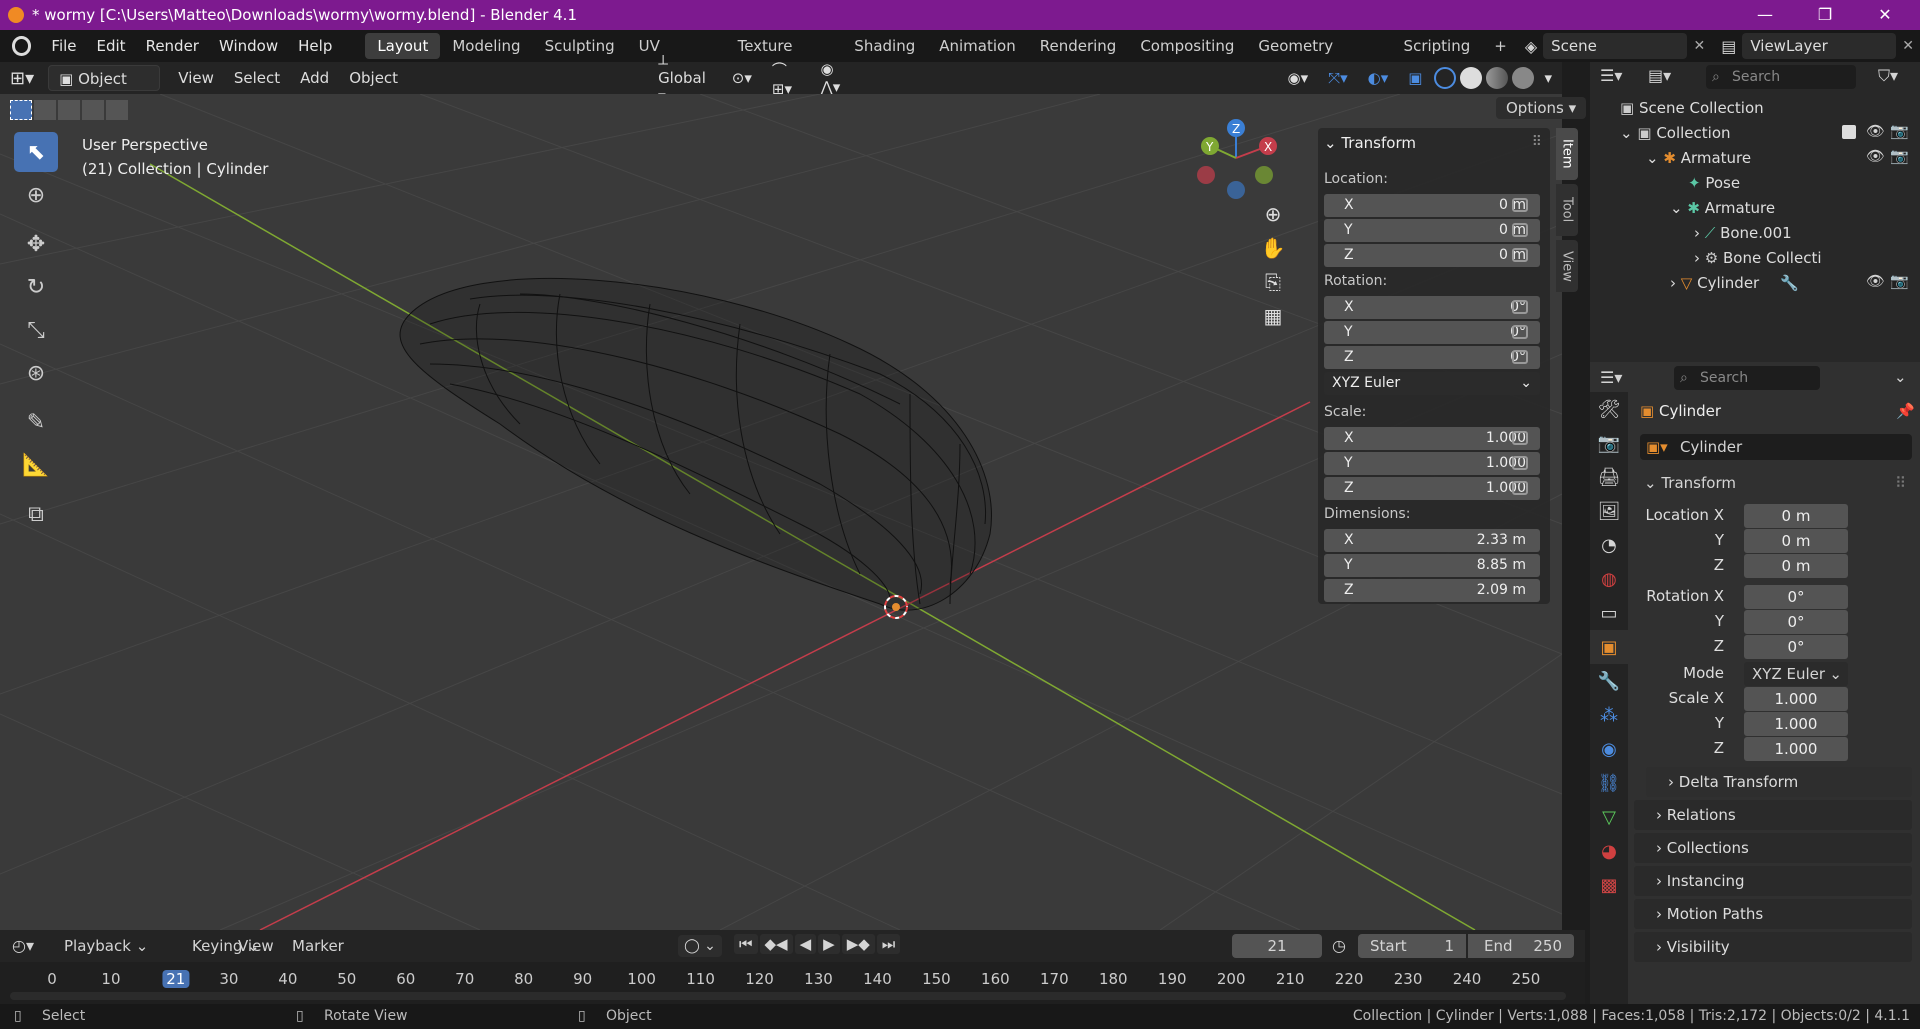 The width and height of the screenshot is (1920, 1029). Describe the element at coordinates (36, 195) in the screenshot. I see `cursor-tool-icon: ⊕` at that location.